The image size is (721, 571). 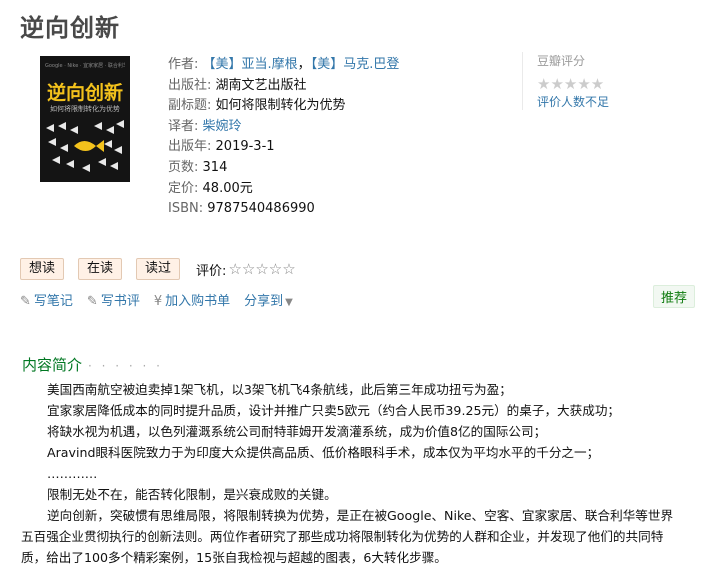 I want to click on pages-value: 314, so click(x=215, y=167).